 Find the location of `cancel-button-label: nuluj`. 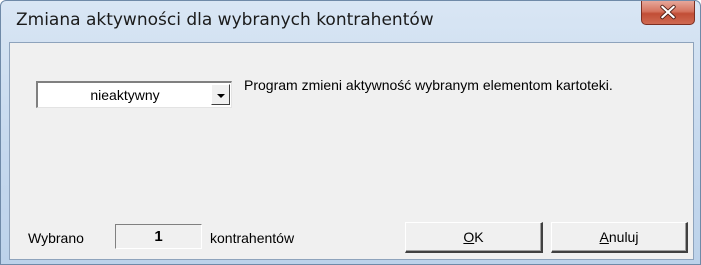

cancel-button-label: nuluj is located at coordinates (623, 237).